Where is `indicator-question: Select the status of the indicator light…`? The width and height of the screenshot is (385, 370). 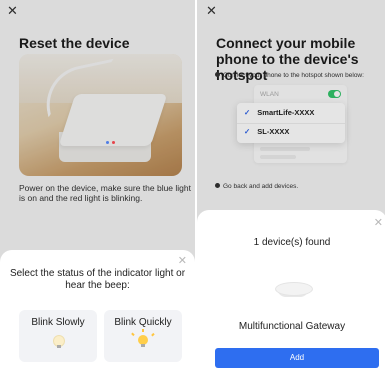 indicator-question: Select the status of the indicator light… is located at coordinates (97, 279).